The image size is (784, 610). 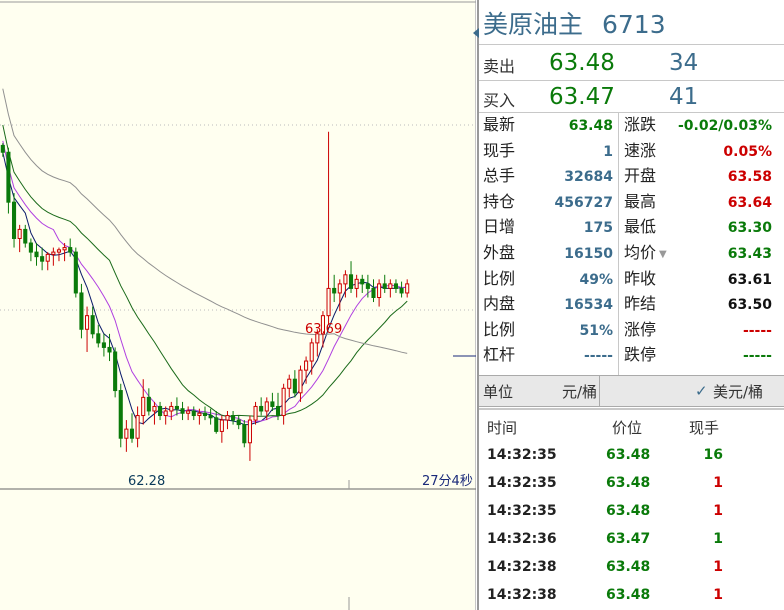 I want to click on dropdown-icon: ▼, so click(x=663, y=255).